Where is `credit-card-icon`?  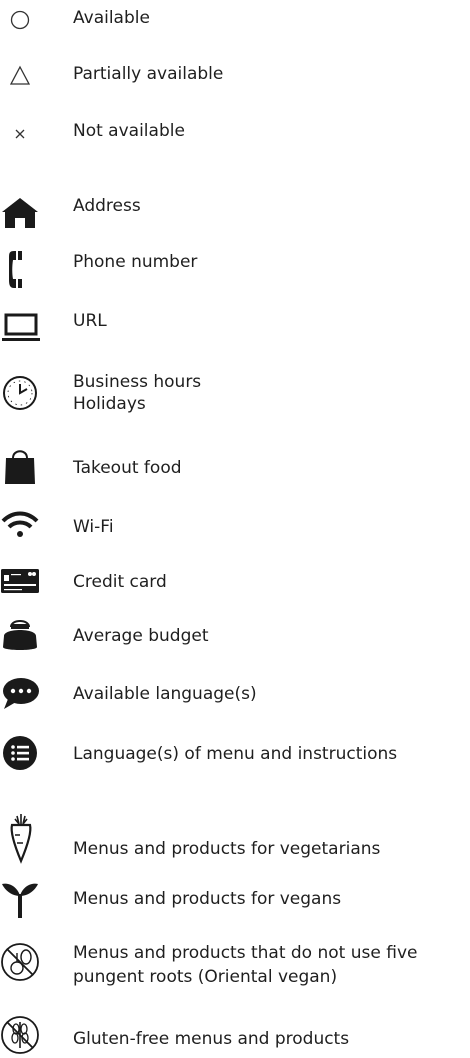
credit-card-icon is located at coordinates (22, 582).